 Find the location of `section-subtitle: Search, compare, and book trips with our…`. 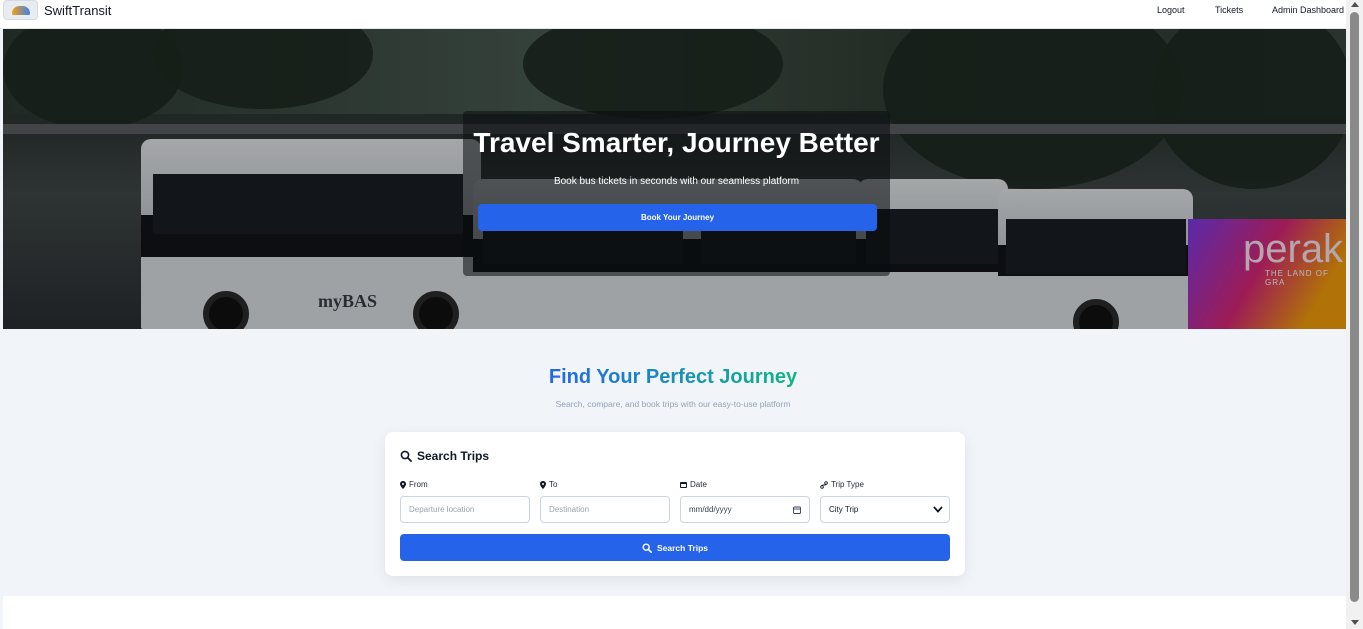

section-subtitle: Search, compare, and book trips with our… is located at coordinates (673, 404).